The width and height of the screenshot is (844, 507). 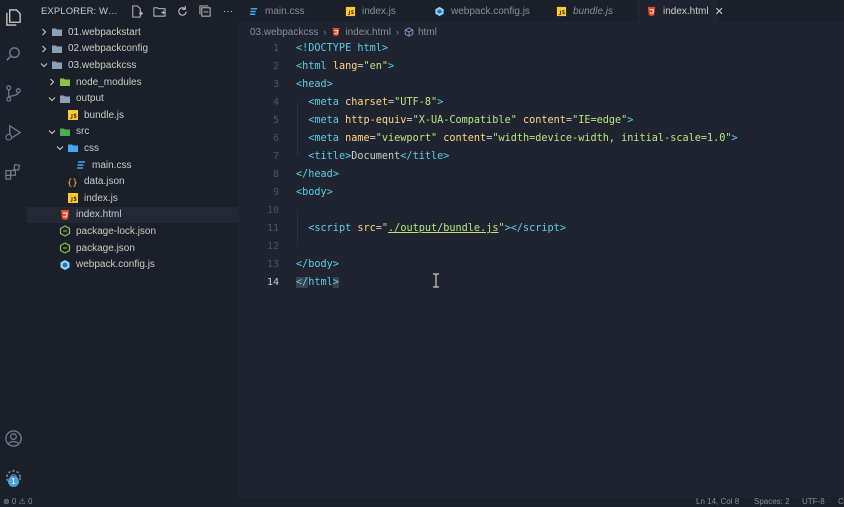 I want to click on breadcrumb-file: index.html, so click(x=368, y=32).